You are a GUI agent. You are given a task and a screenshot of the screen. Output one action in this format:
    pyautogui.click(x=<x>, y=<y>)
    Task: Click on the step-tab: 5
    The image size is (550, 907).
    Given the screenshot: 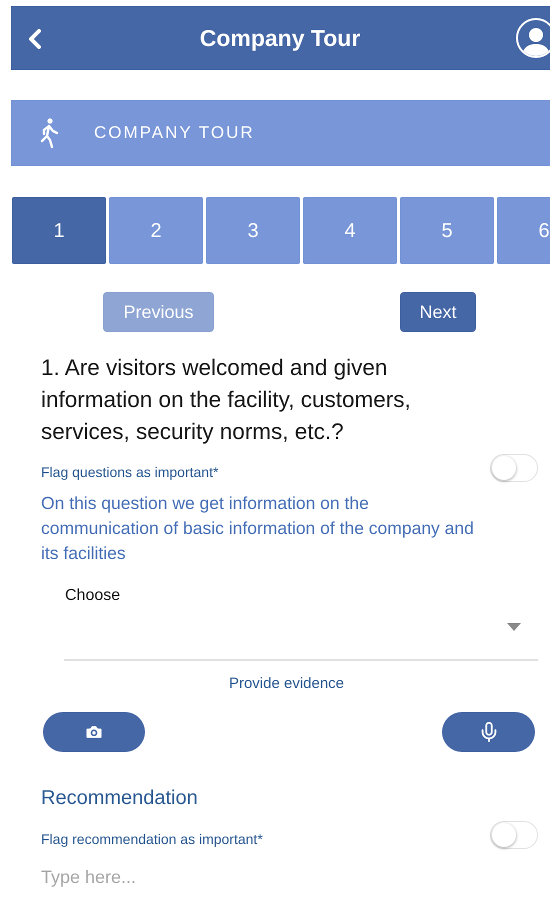 What is the action you would take?
    pyautogui.click(x=447, y=230)
    